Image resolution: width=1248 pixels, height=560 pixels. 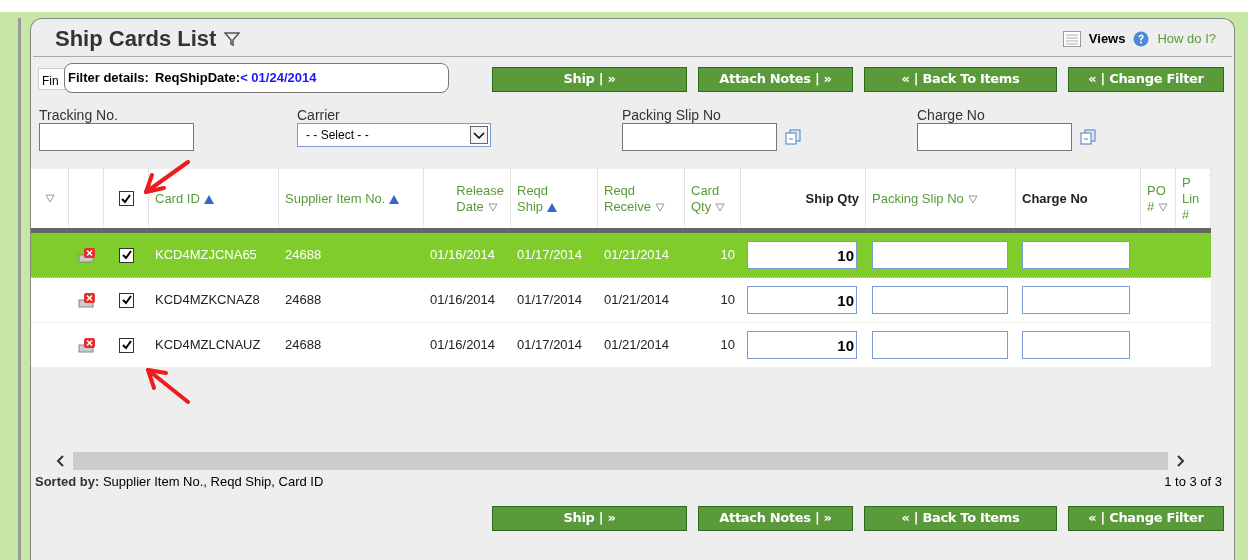 What do you see at coordinates (620, 461) in the screenshot?
I see `horizontal-scrollbar` at bounding box center [620, 461].